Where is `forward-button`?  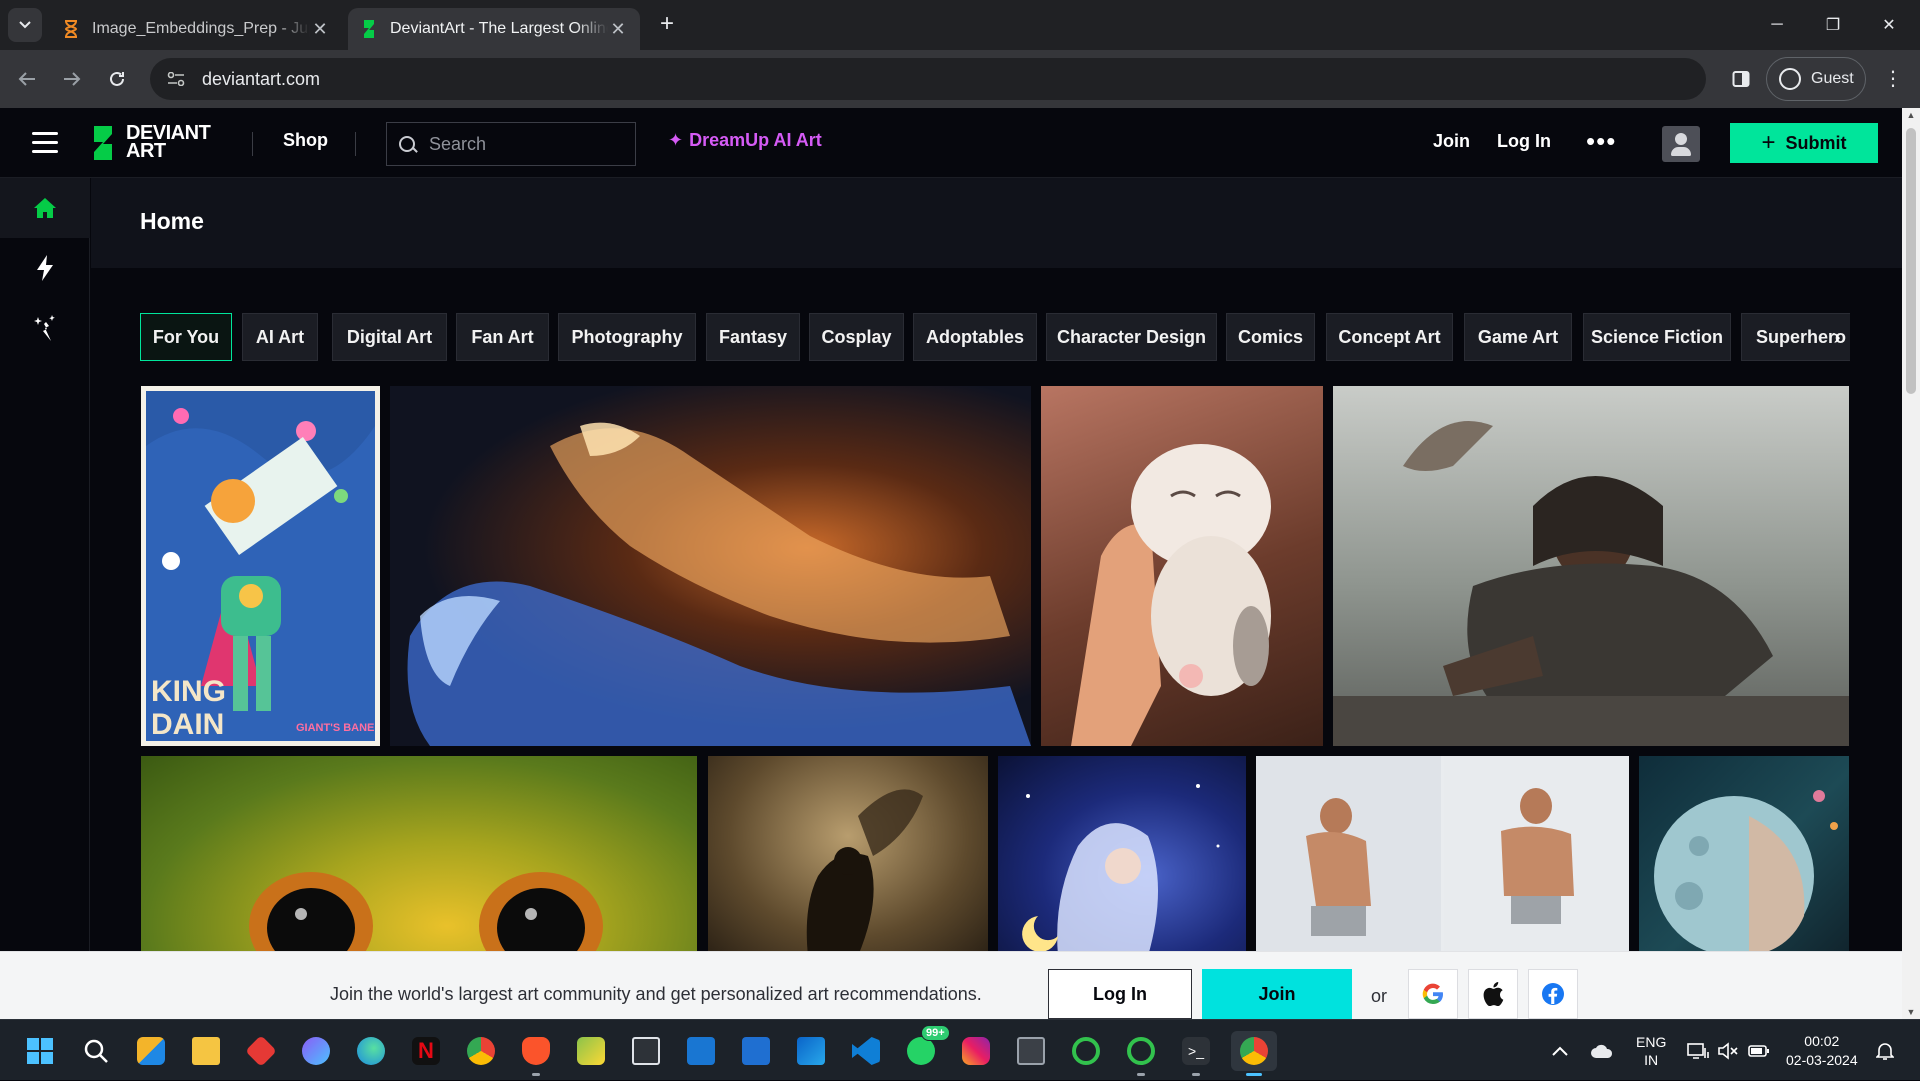
forward-button is located at coordinates (72, 79).